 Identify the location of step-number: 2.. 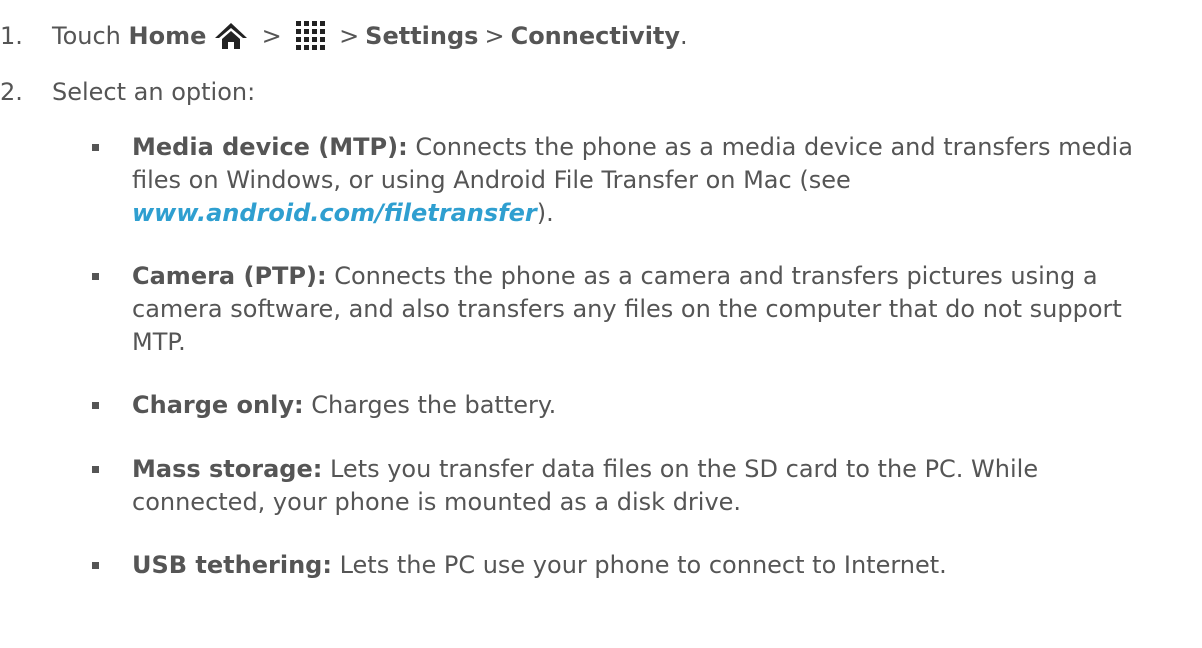
(11, 92).